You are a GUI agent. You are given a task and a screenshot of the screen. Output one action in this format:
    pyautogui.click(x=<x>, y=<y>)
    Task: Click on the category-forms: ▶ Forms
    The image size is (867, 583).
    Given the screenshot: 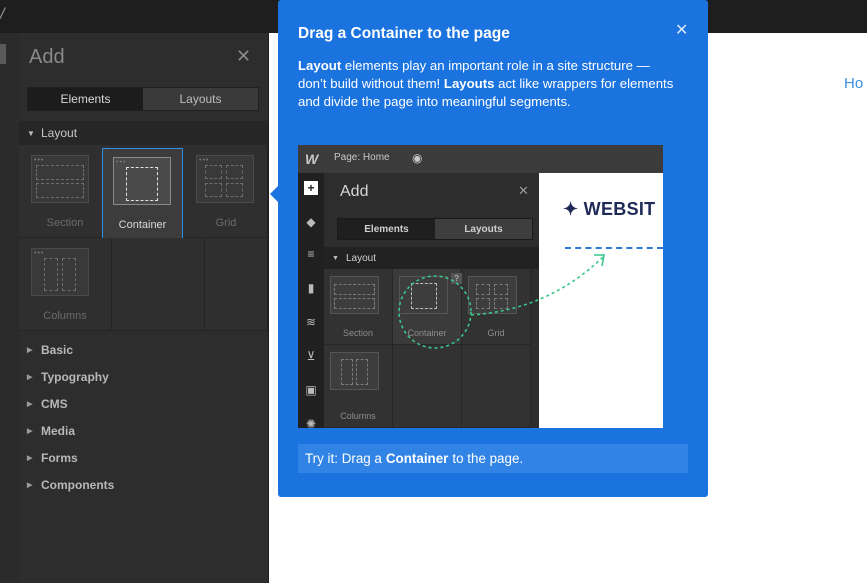 What is the action you would take?
    pyautogui.click(x=143, y=457)
    